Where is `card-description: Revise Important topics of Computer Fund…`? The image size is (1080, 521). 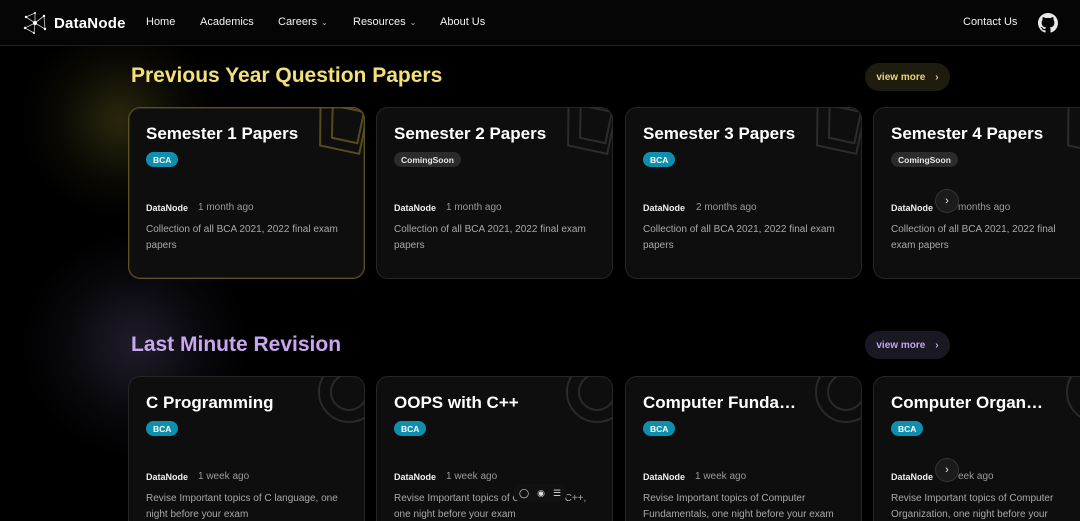
card-description: Revise Important topics of Computer Fund… is located at coordinates (738, 506).